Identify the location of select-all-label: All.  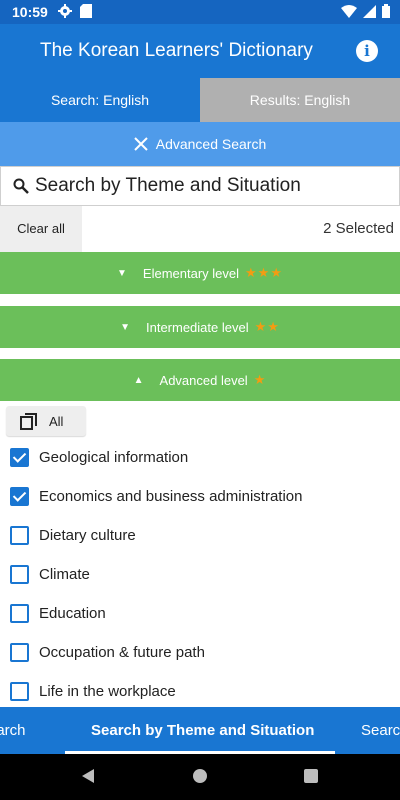
(56, 421).